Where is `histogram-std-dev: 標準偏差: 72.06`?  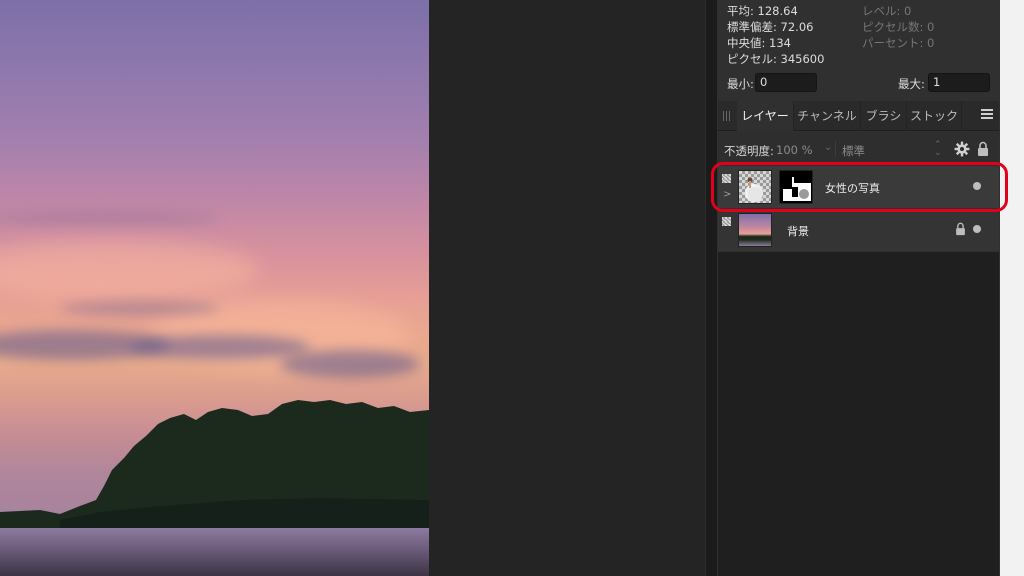
histogram-std-dev: 標準偏差: 72.06 is located at coordinates (770, 27).